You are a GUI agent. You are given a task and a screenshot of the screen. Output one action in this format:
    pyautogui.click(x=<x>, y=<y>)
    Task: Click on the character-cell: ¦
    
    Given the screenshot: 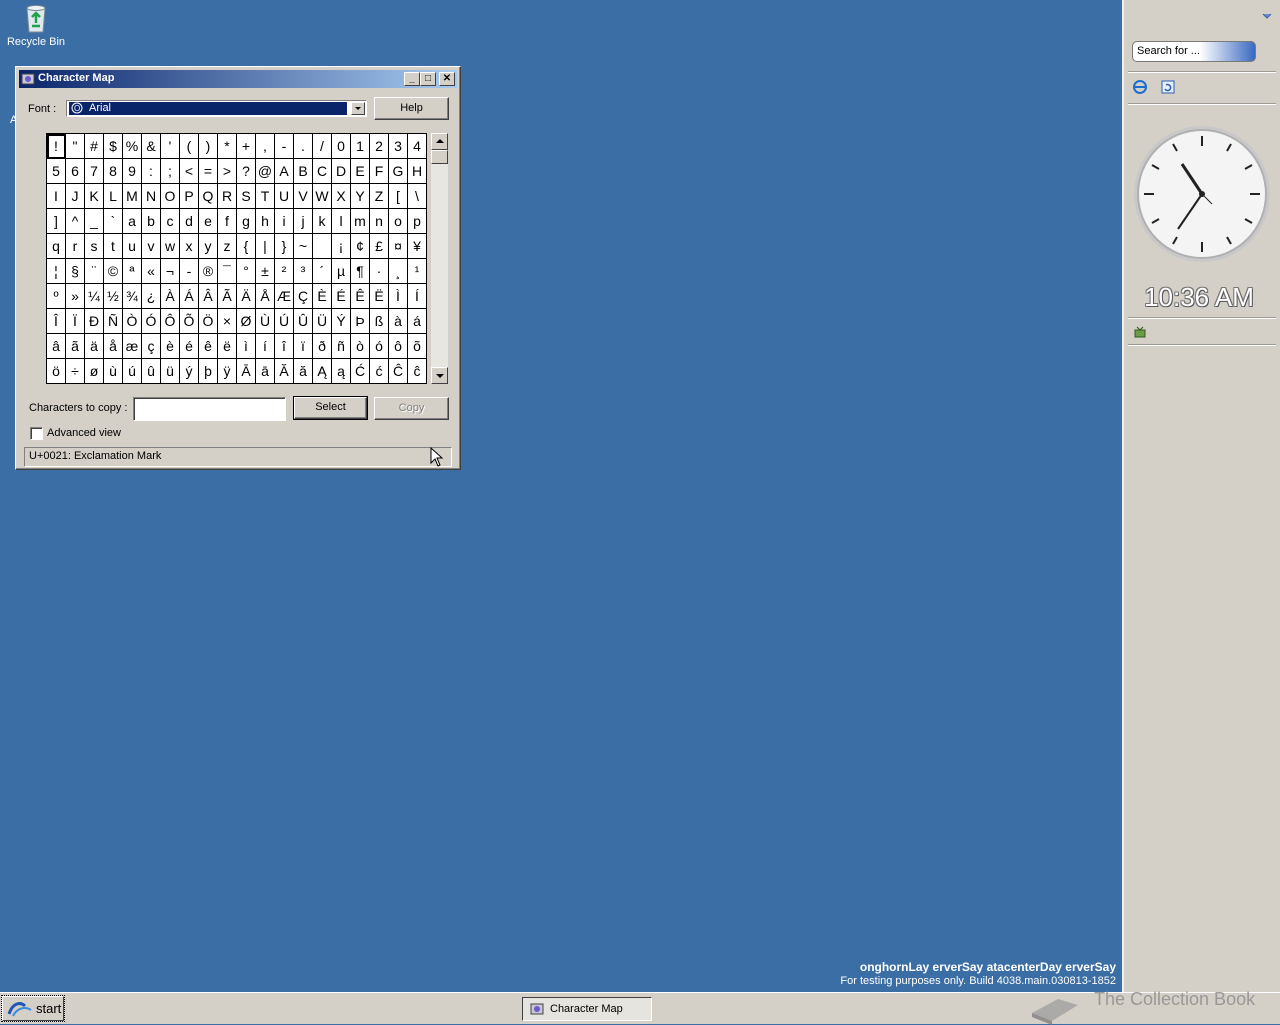 What is the action you would take?
    pyautogui.click(x=56, y=271)
    